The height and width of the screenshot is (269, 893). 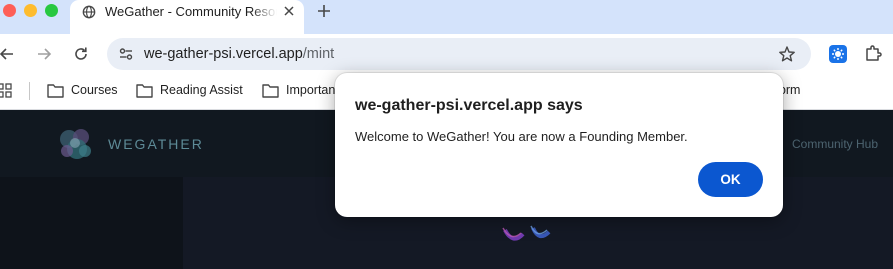 I want to click on bookmark-star-icon, so click(x=787, y=54).